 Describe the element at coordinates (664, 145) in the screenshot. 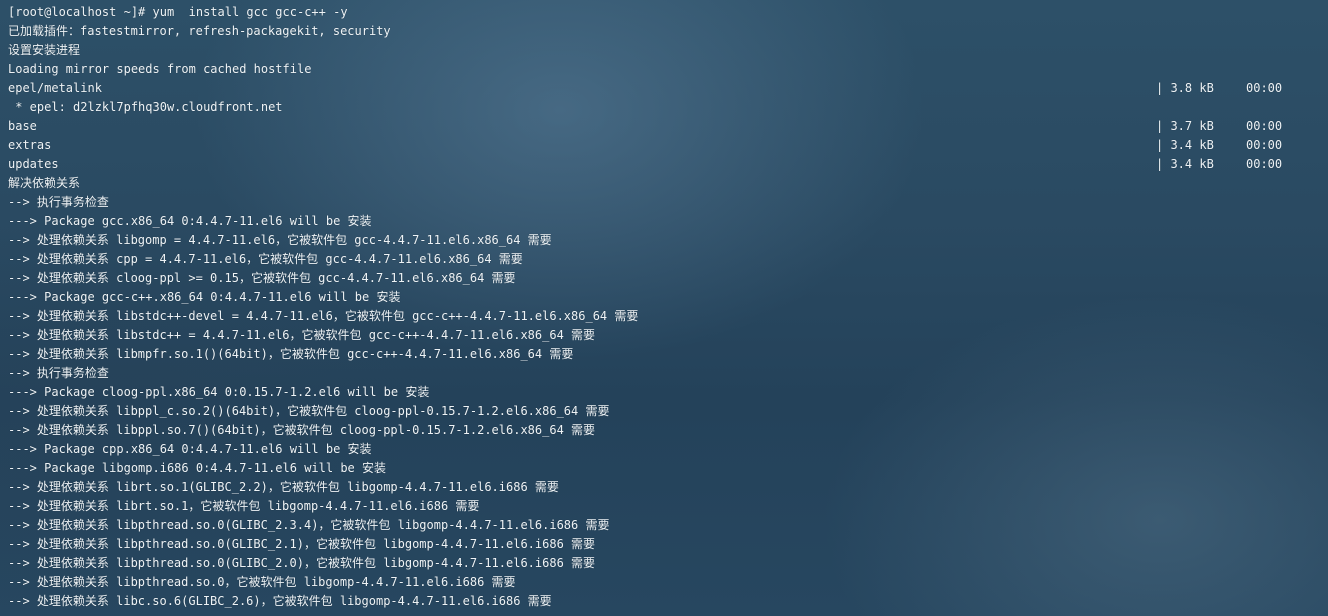

I see `terminal-line: extras | 3.4 kB 00:00` at that location.